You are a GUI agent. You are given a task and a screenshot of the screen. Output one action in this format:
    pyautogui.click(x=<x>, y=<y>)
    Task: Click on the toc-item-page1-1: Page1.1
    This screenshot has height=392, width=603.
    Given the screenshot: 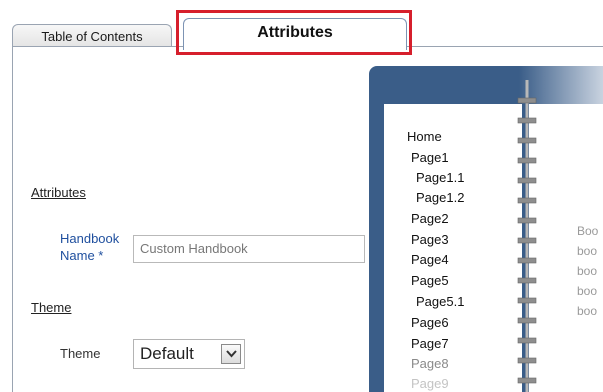 What is the action you would take?
    pyautogui.click(x=440, y=177)
    